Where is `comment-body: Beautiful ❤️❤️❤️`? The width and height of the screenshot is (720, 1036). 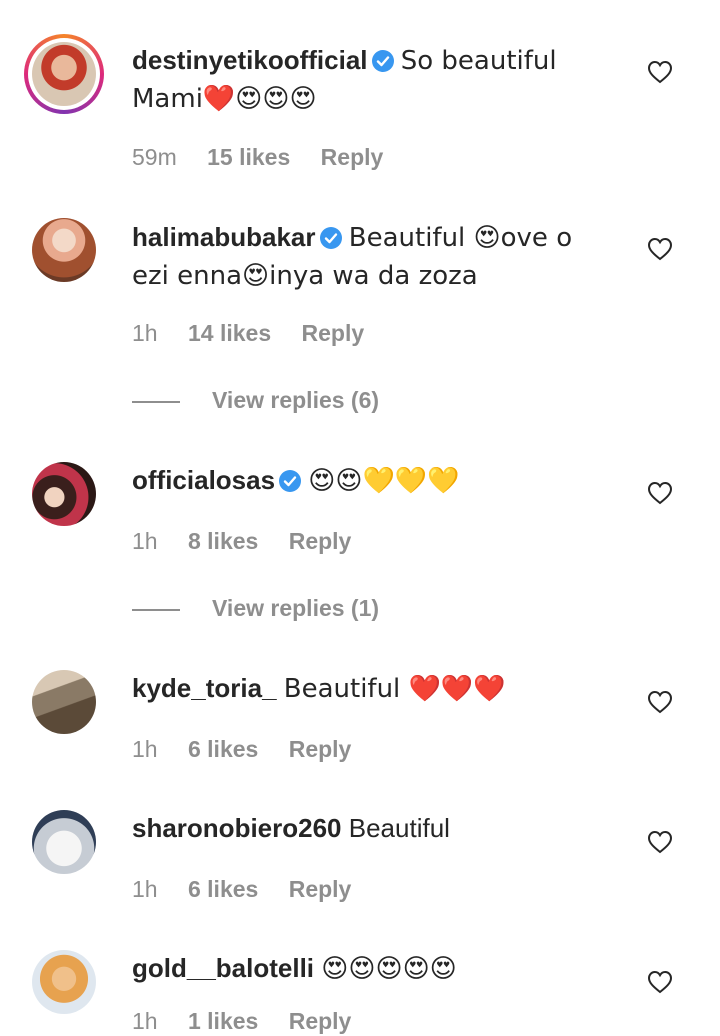 comment-body: Beautiful ❤️❤️❤️ is located at coordinates (394, 689).